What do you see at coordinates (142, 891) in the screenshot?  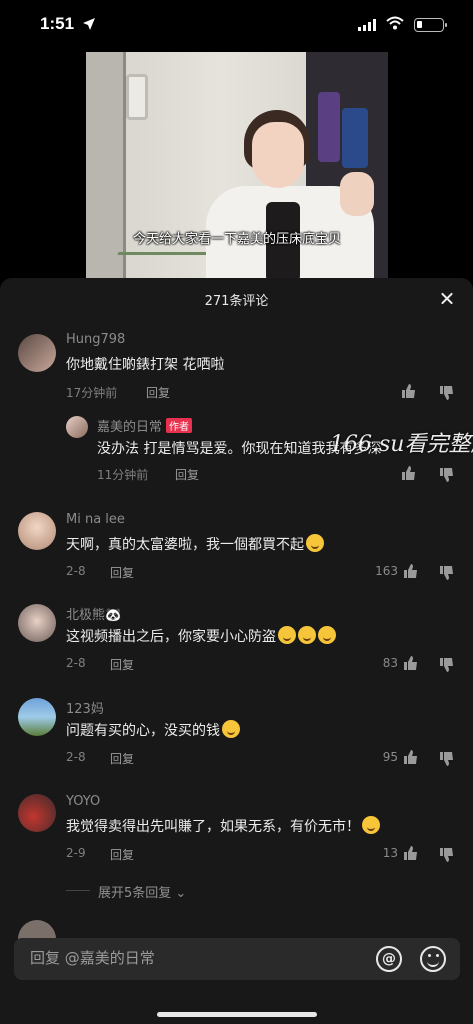 I see `expand-replies-button: 展开5条回复 ⌄` at bounding box center [142, 891].